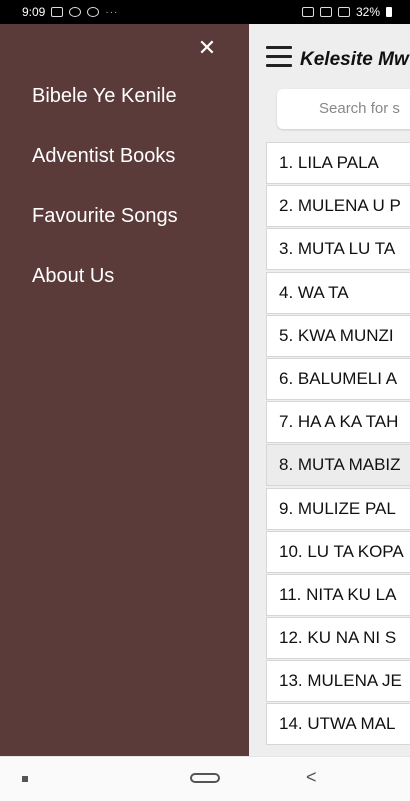 This screenshot has height=801, width=410. What do you see at coordinates (389, 12) in the screenshot?
I see `battery-icon` at bounding box center [389, 12].